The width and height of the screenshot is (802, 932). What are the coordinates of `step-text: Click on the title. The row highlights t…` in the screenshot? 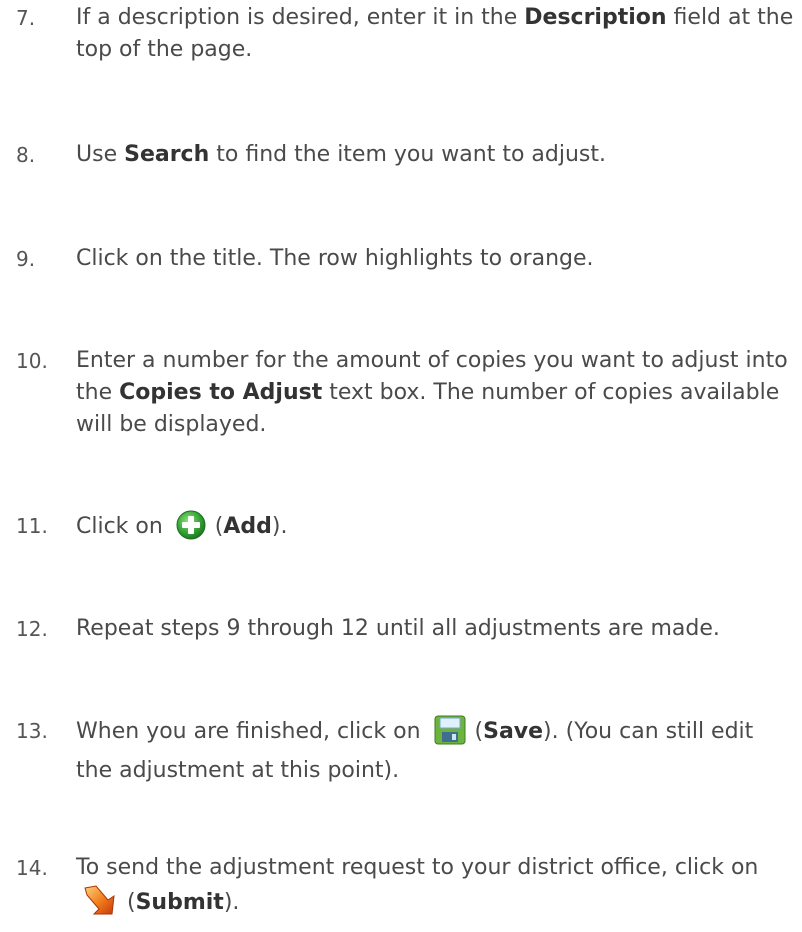 It's located at (335, 258).